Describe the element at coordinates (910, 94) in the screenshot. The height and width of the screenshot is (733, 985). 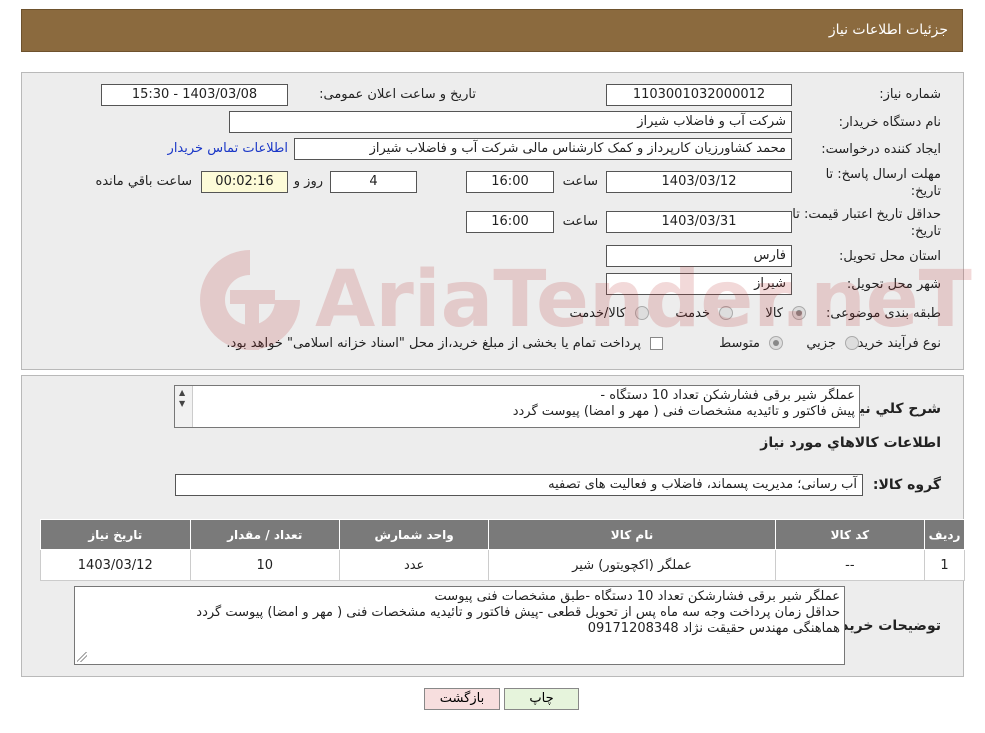
I see `need-number-label: شماره نیاز:` at that location.